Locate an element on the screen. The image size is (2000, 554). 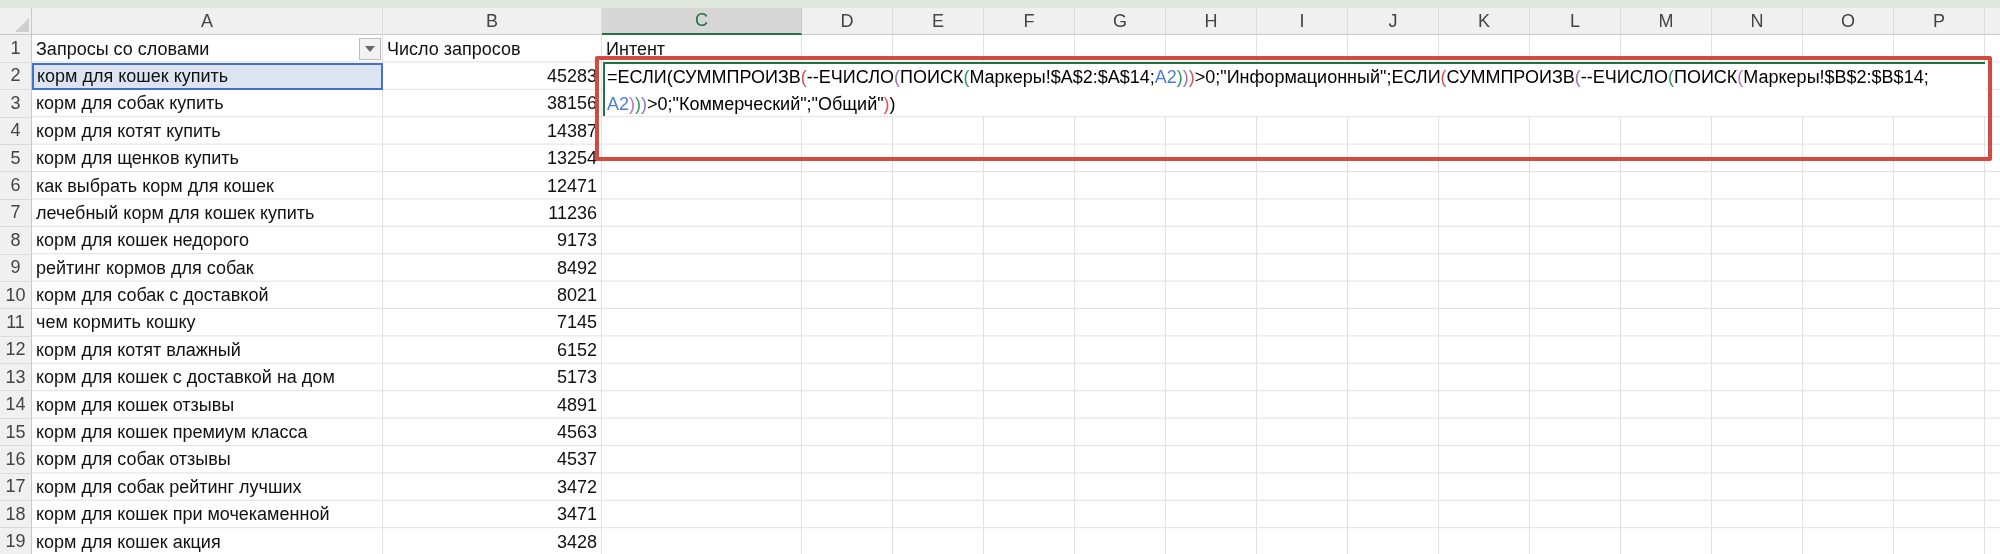
table-cell: 14387 is located at coordinates (492, 131).